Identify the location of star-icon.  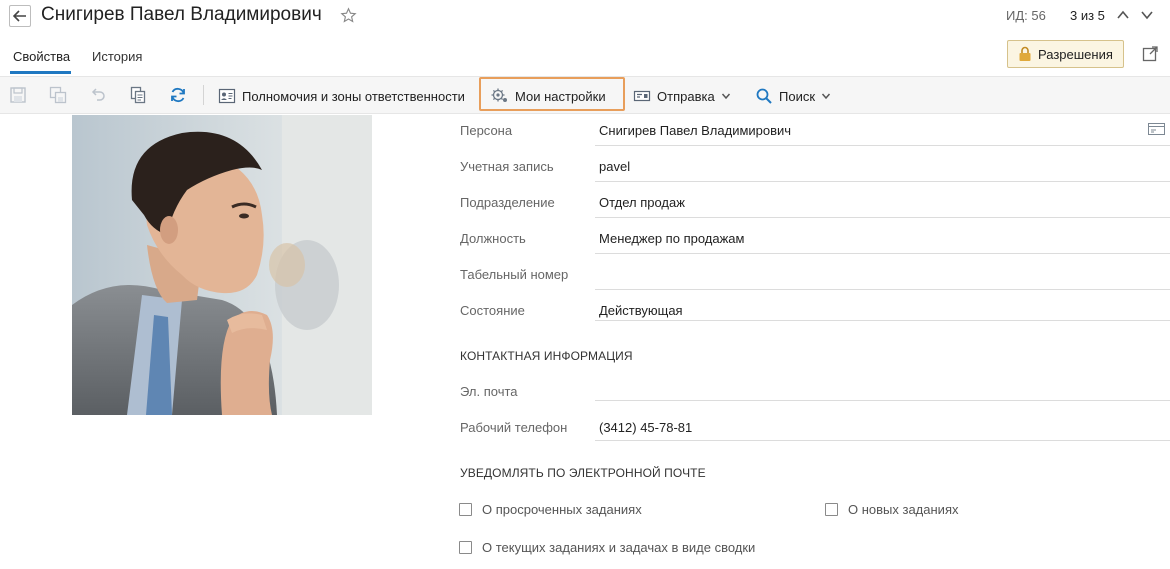
(348, 15).